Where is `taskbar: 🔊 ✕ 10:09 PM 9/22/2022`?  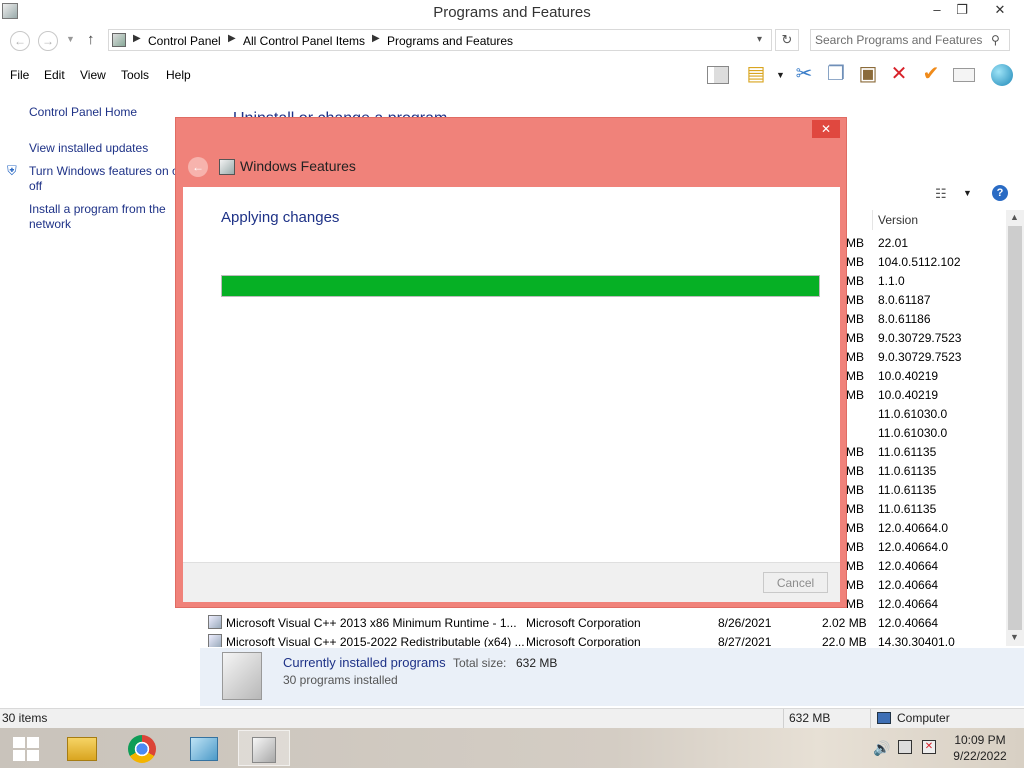
taskbar: 🔊 ✕ 10:09 PM 9/22/2022 is located at coordinates (512, 748).